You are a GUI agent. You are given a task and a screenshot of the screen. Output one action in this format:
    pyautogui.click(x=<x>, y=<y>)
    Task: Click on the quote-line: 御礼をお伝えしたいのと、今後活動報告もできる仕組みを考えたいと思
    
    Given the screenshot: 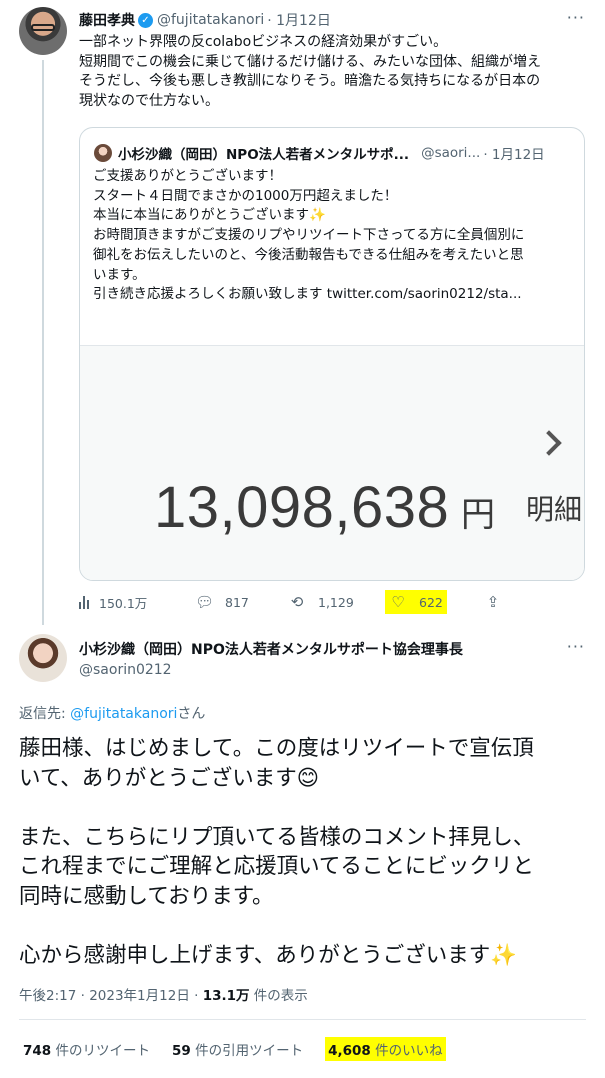 What is the action you would take?
    pyautogui.click(x=308, y=254)
    